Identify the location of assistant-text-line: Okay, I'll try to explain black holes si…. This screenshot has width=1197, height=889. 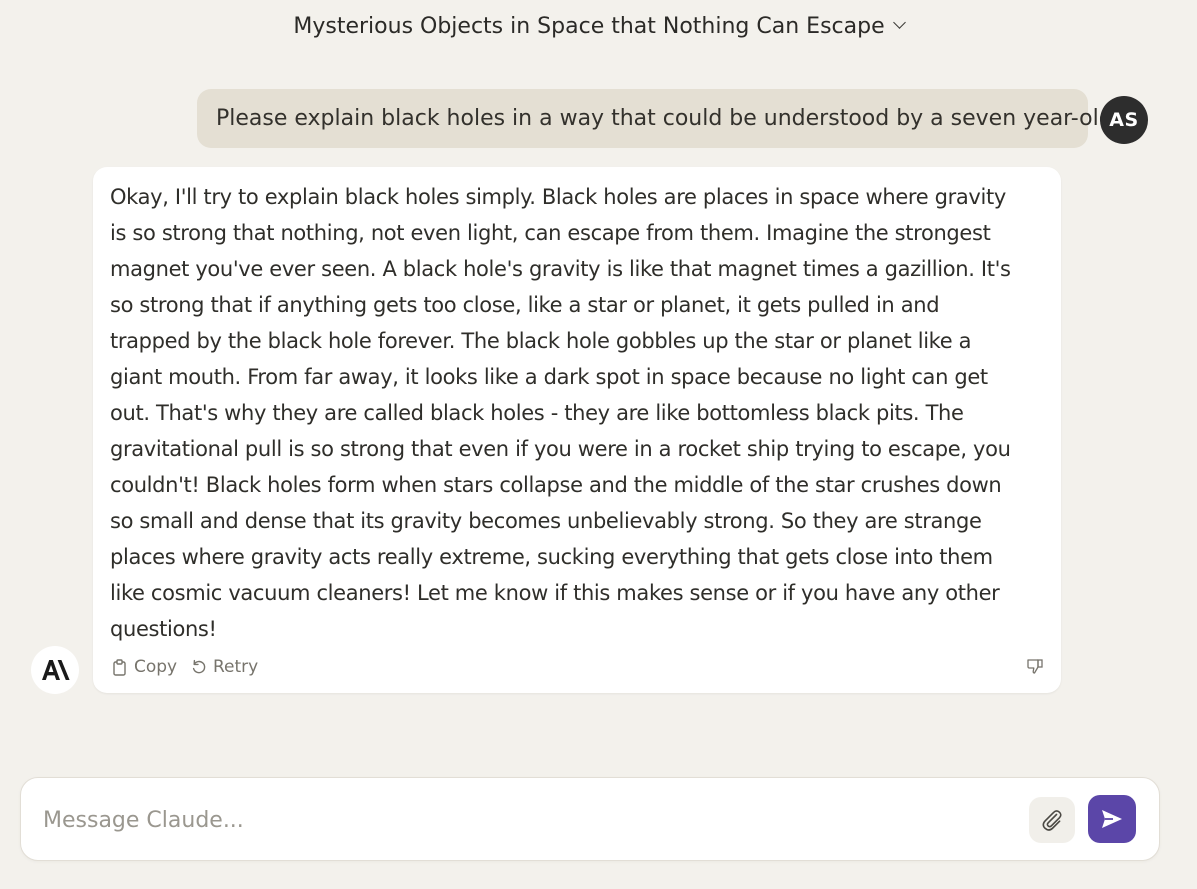
(558, 197).